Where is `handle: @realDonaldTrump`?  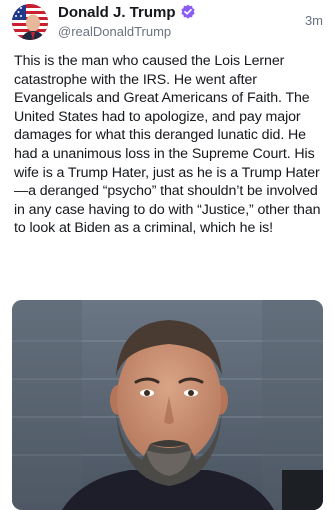
handle: @realDonaldTrump is located at coordinates (127, 32).